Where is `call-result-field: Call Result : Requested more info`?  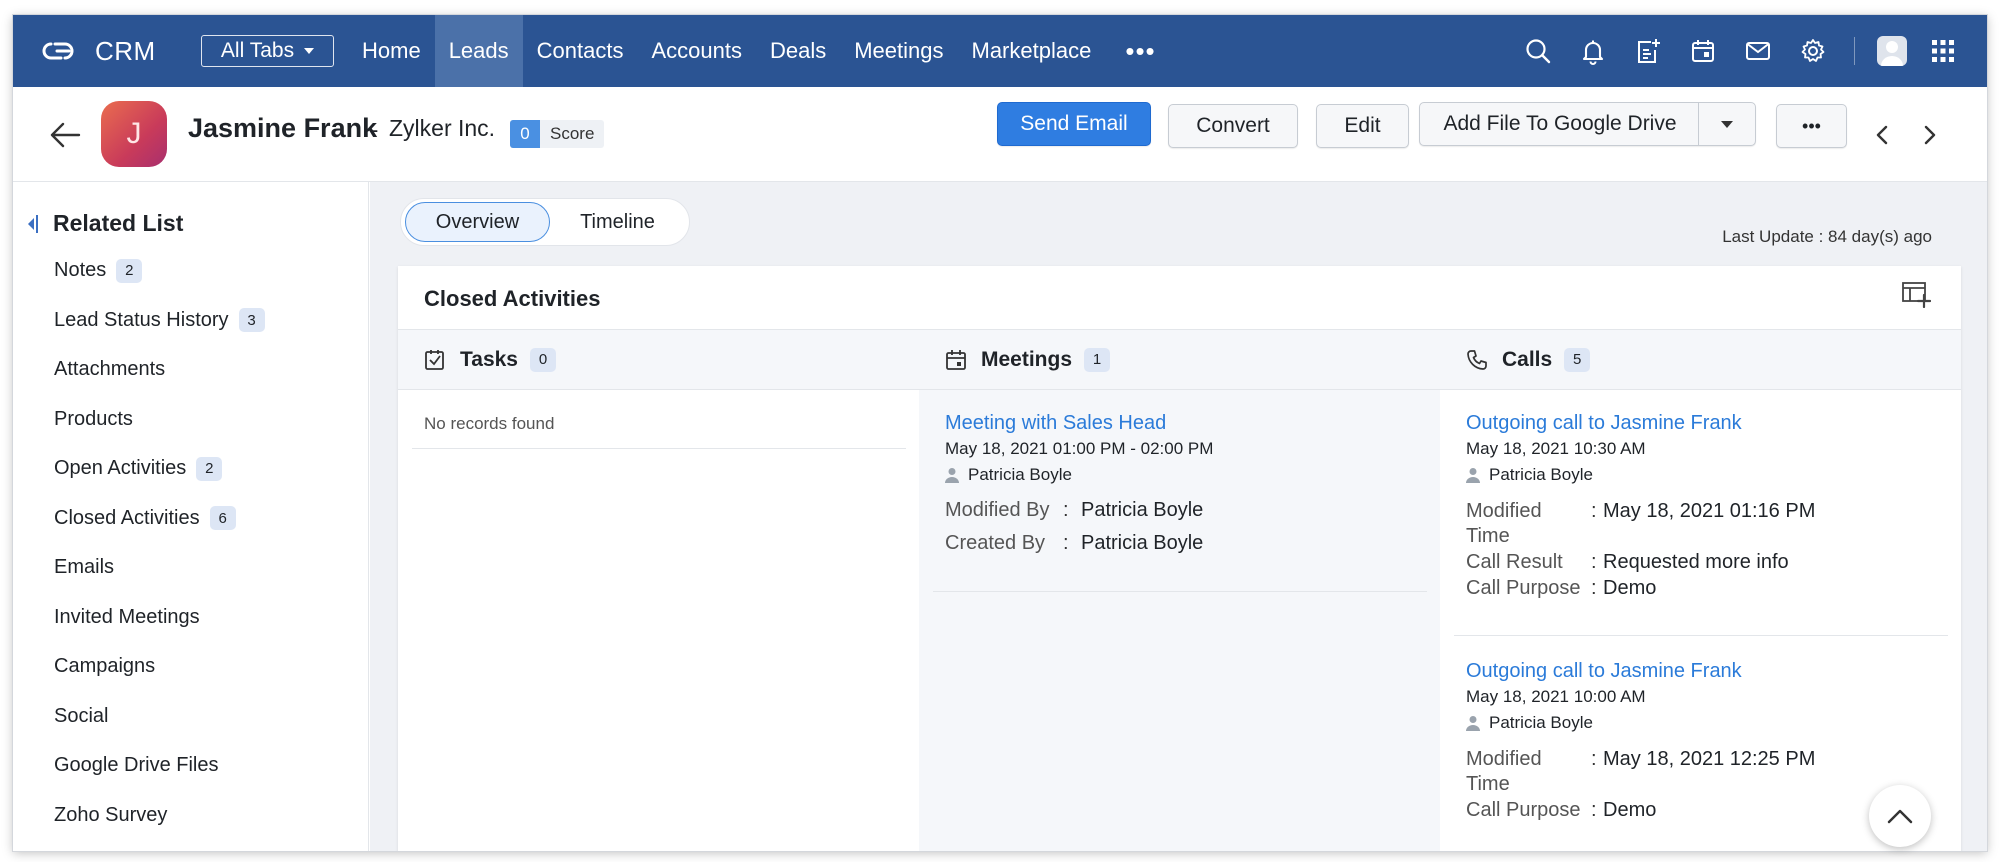 call-result-field: Call Result : Requested more info is located at coordinates (1640, 562).